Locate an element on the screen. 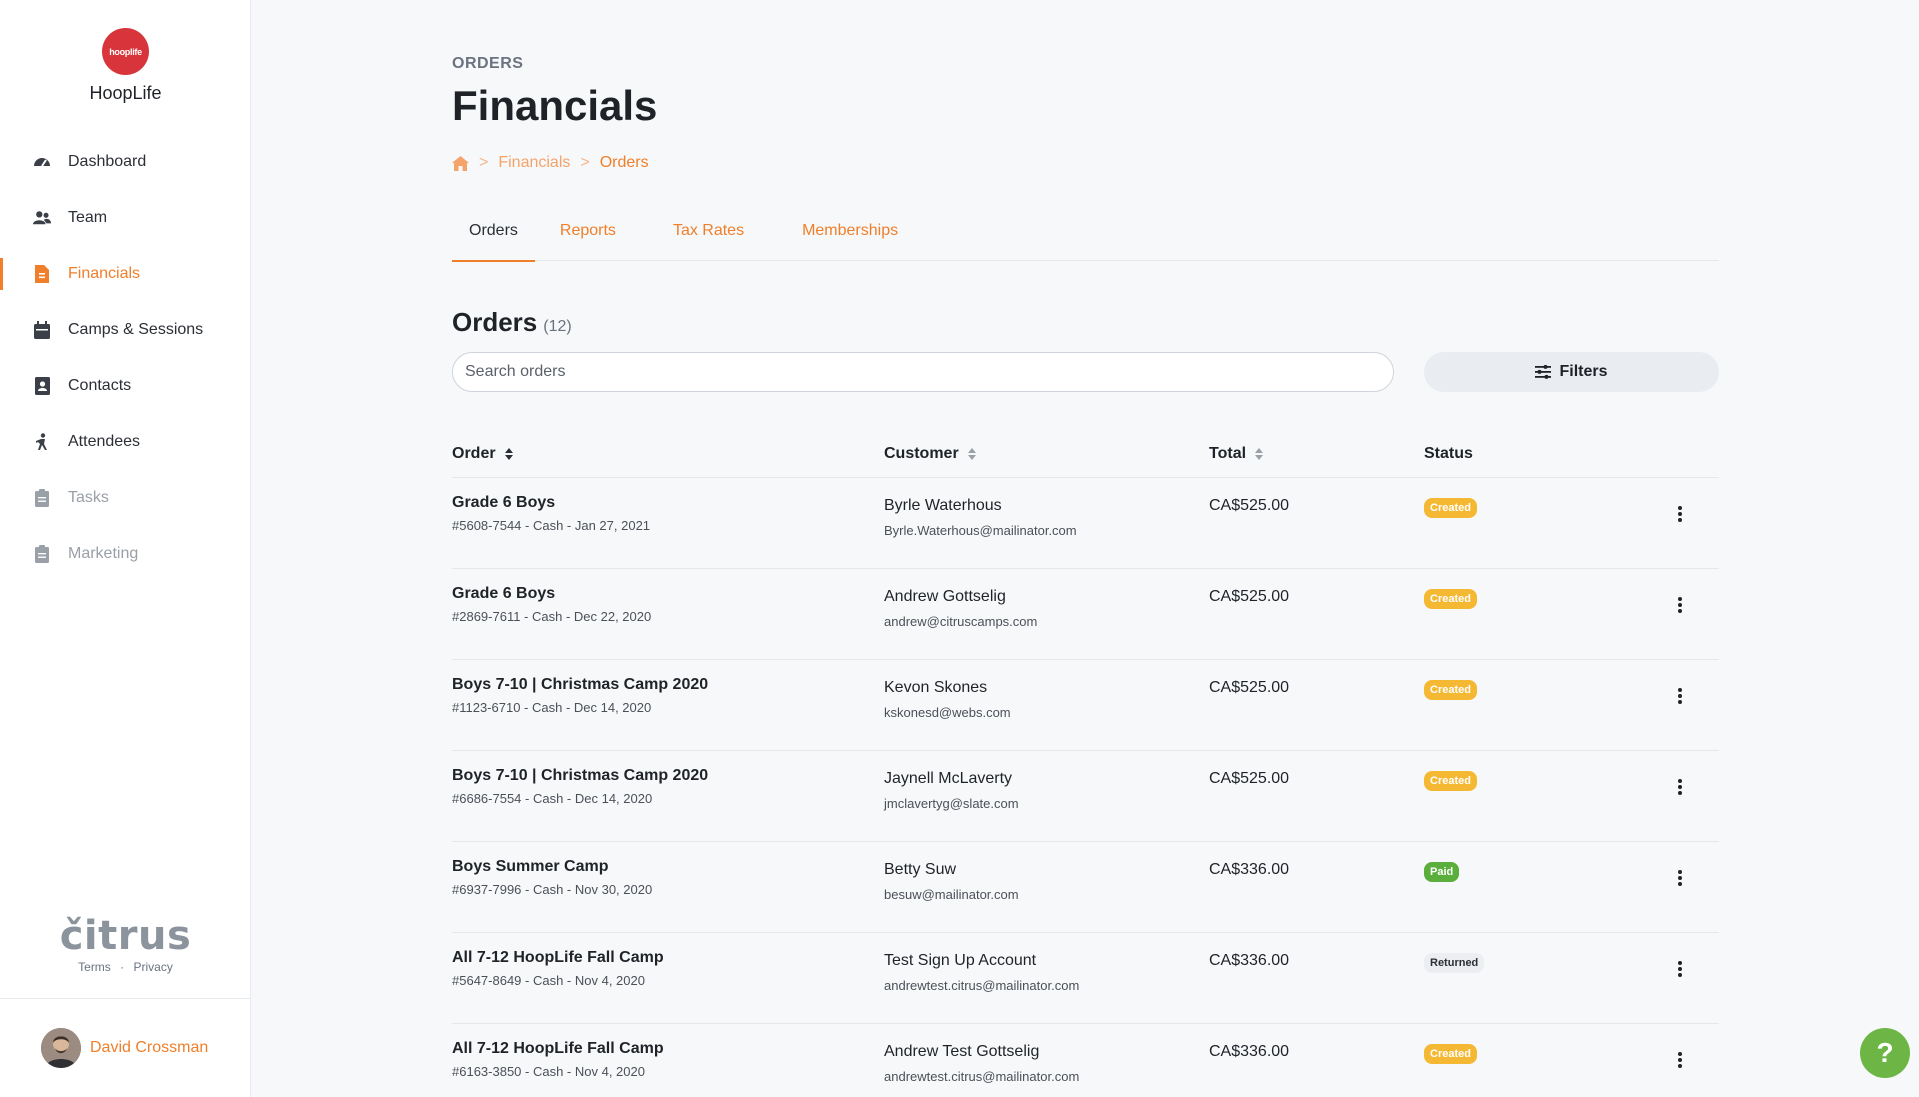 This screenshot has height=1097, width=1919. tab-memberships: Memberships is located at coordinates (850, 230).